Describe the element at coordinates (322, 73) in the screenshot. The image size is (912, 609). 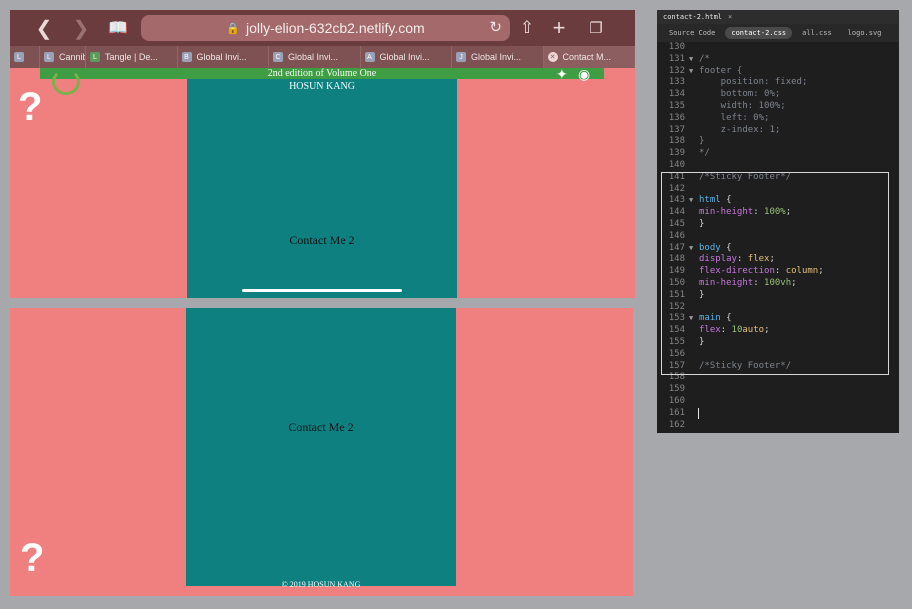
I see `edition-banner: 2nd edition of Volume One` at that location.